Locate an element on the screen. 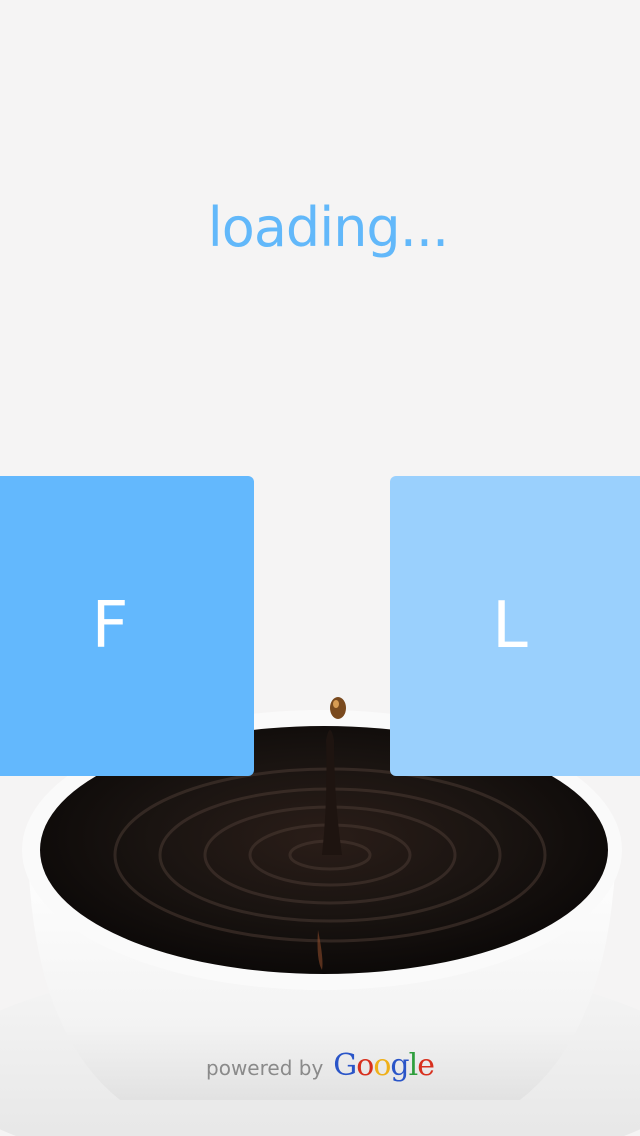 This screenshot has height=1136, width=640. google-logo: Google is located at coordinates (384, 1065).